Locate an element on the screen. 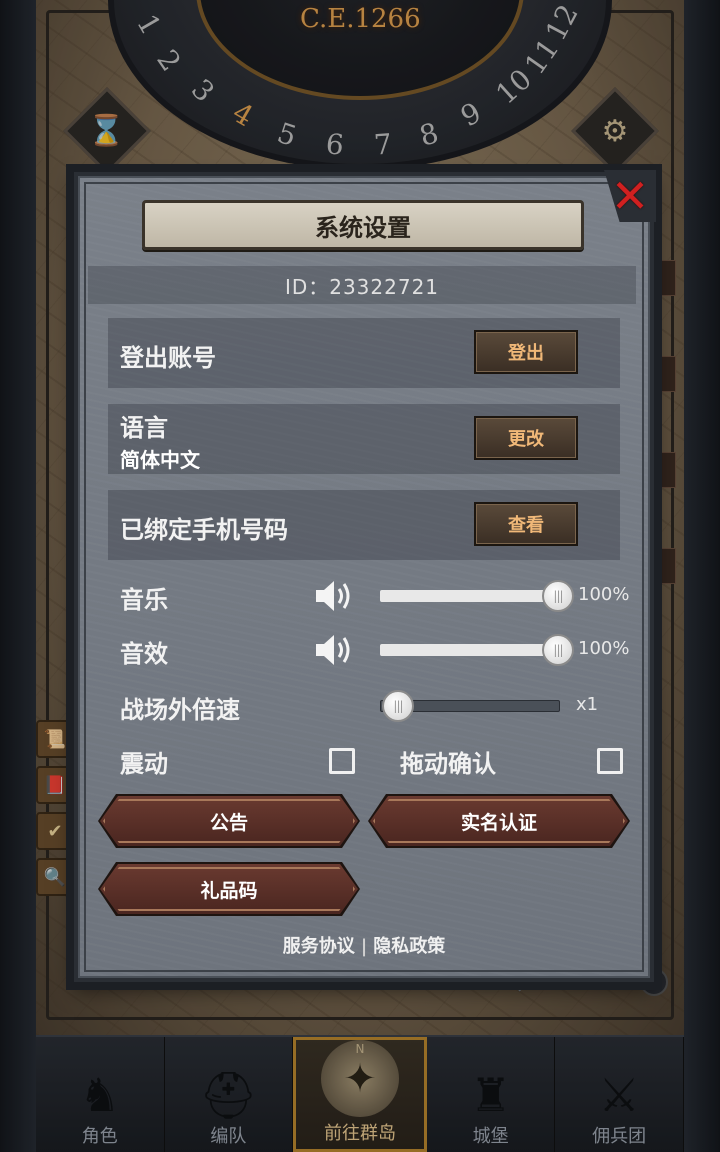 The image size is (720, 1152). real-name-verification-button: 实名认证 is located at coordinates (499, 821).